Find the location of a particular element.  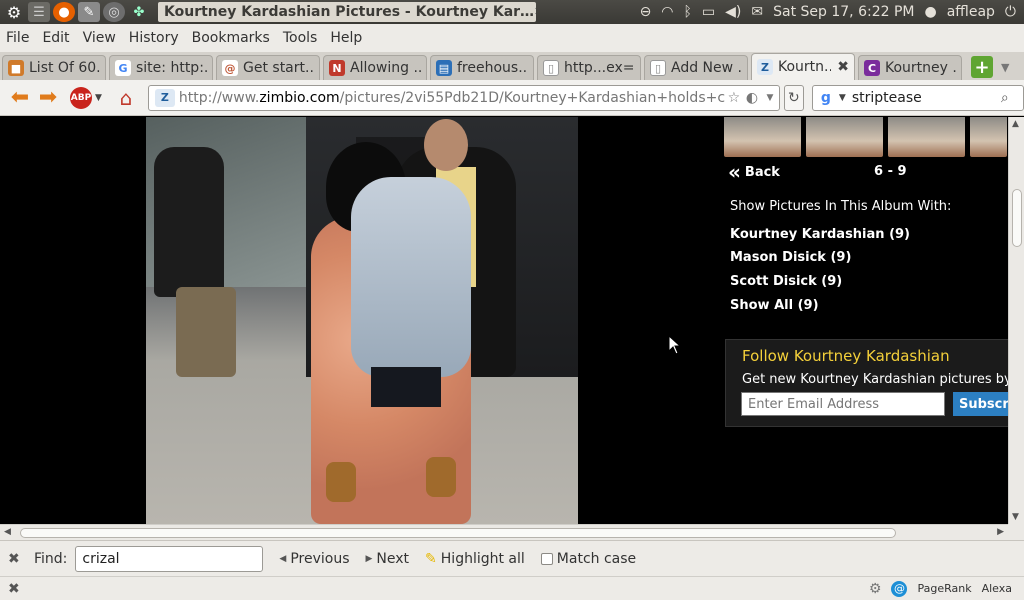

reload-icon: ↻ is located at coordinates (793, 97).